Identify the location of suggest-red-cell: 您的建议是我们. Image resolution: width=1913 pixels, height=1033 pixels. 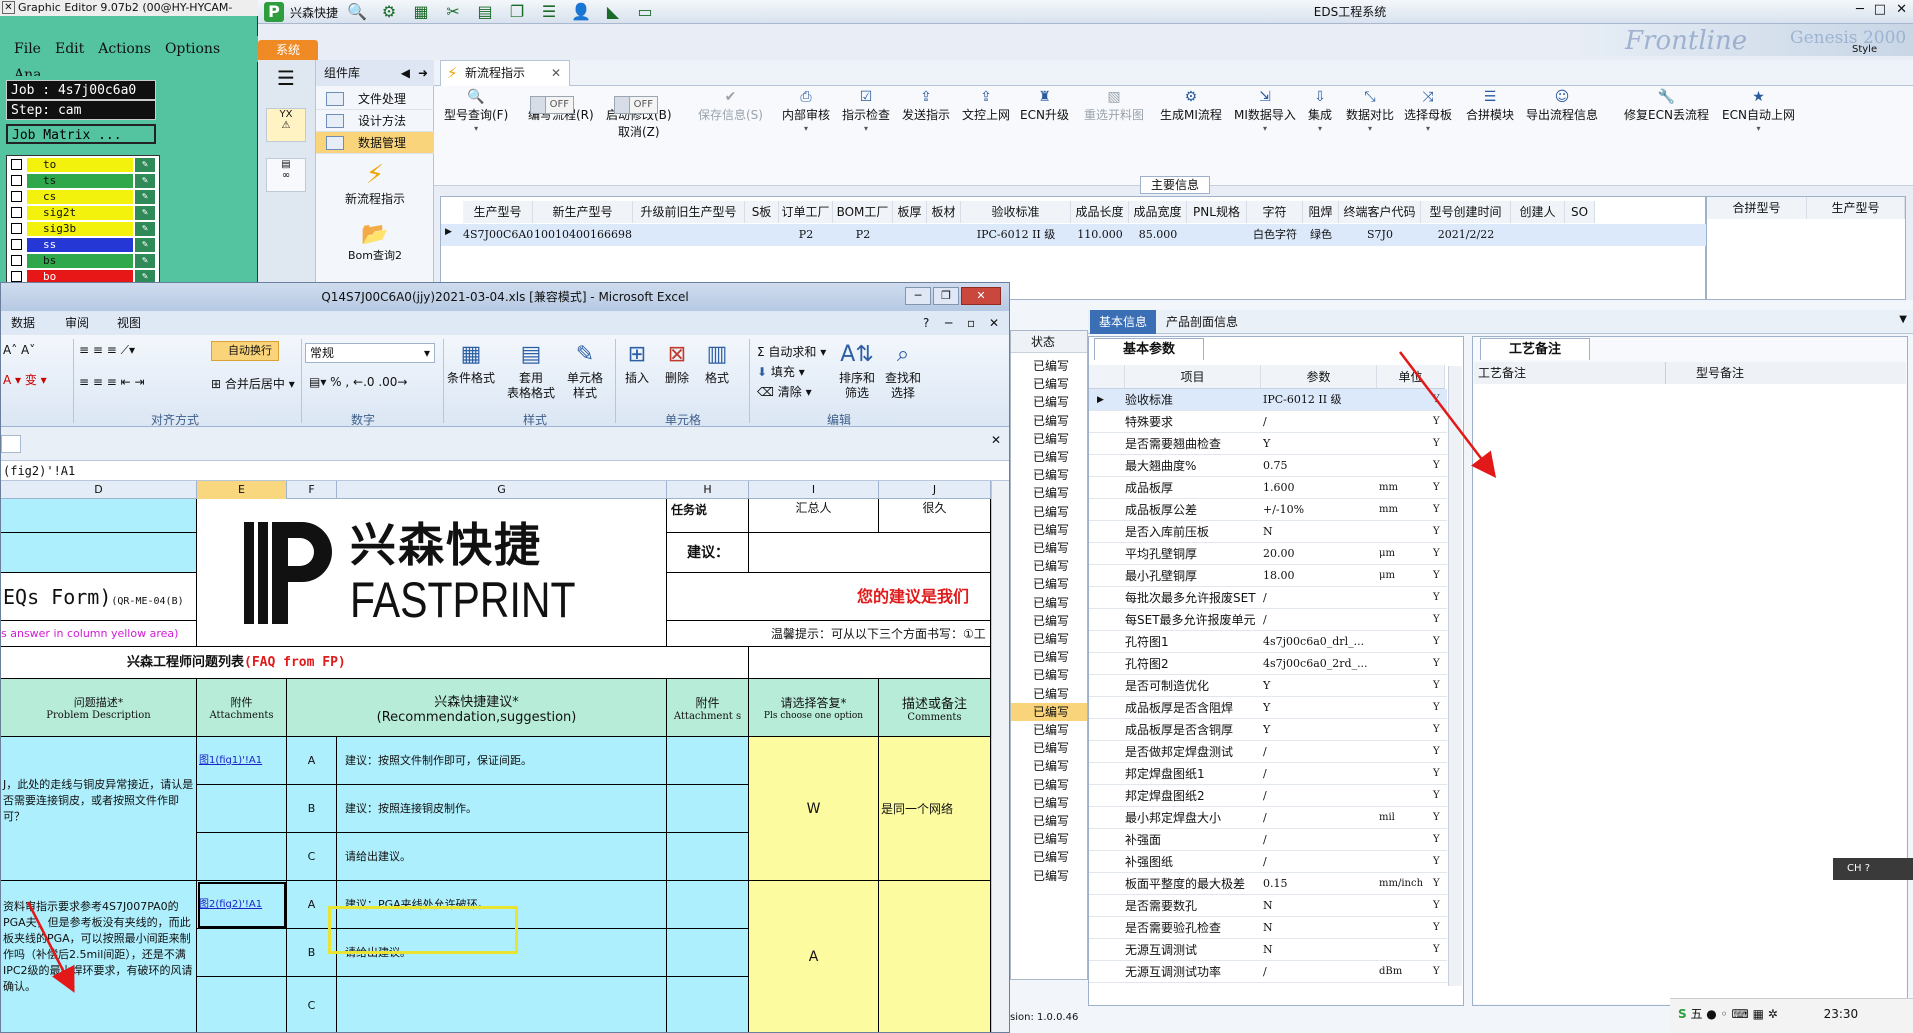
(829, 597).